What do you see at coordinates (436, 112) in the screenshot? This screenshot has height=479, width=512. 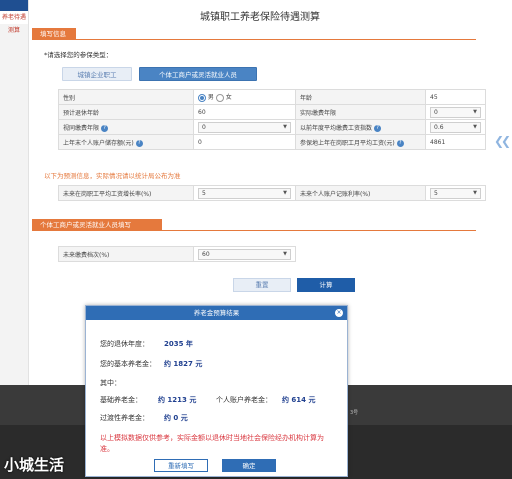 I see `actual-years-value: 0` at bounding box center [436, 112].